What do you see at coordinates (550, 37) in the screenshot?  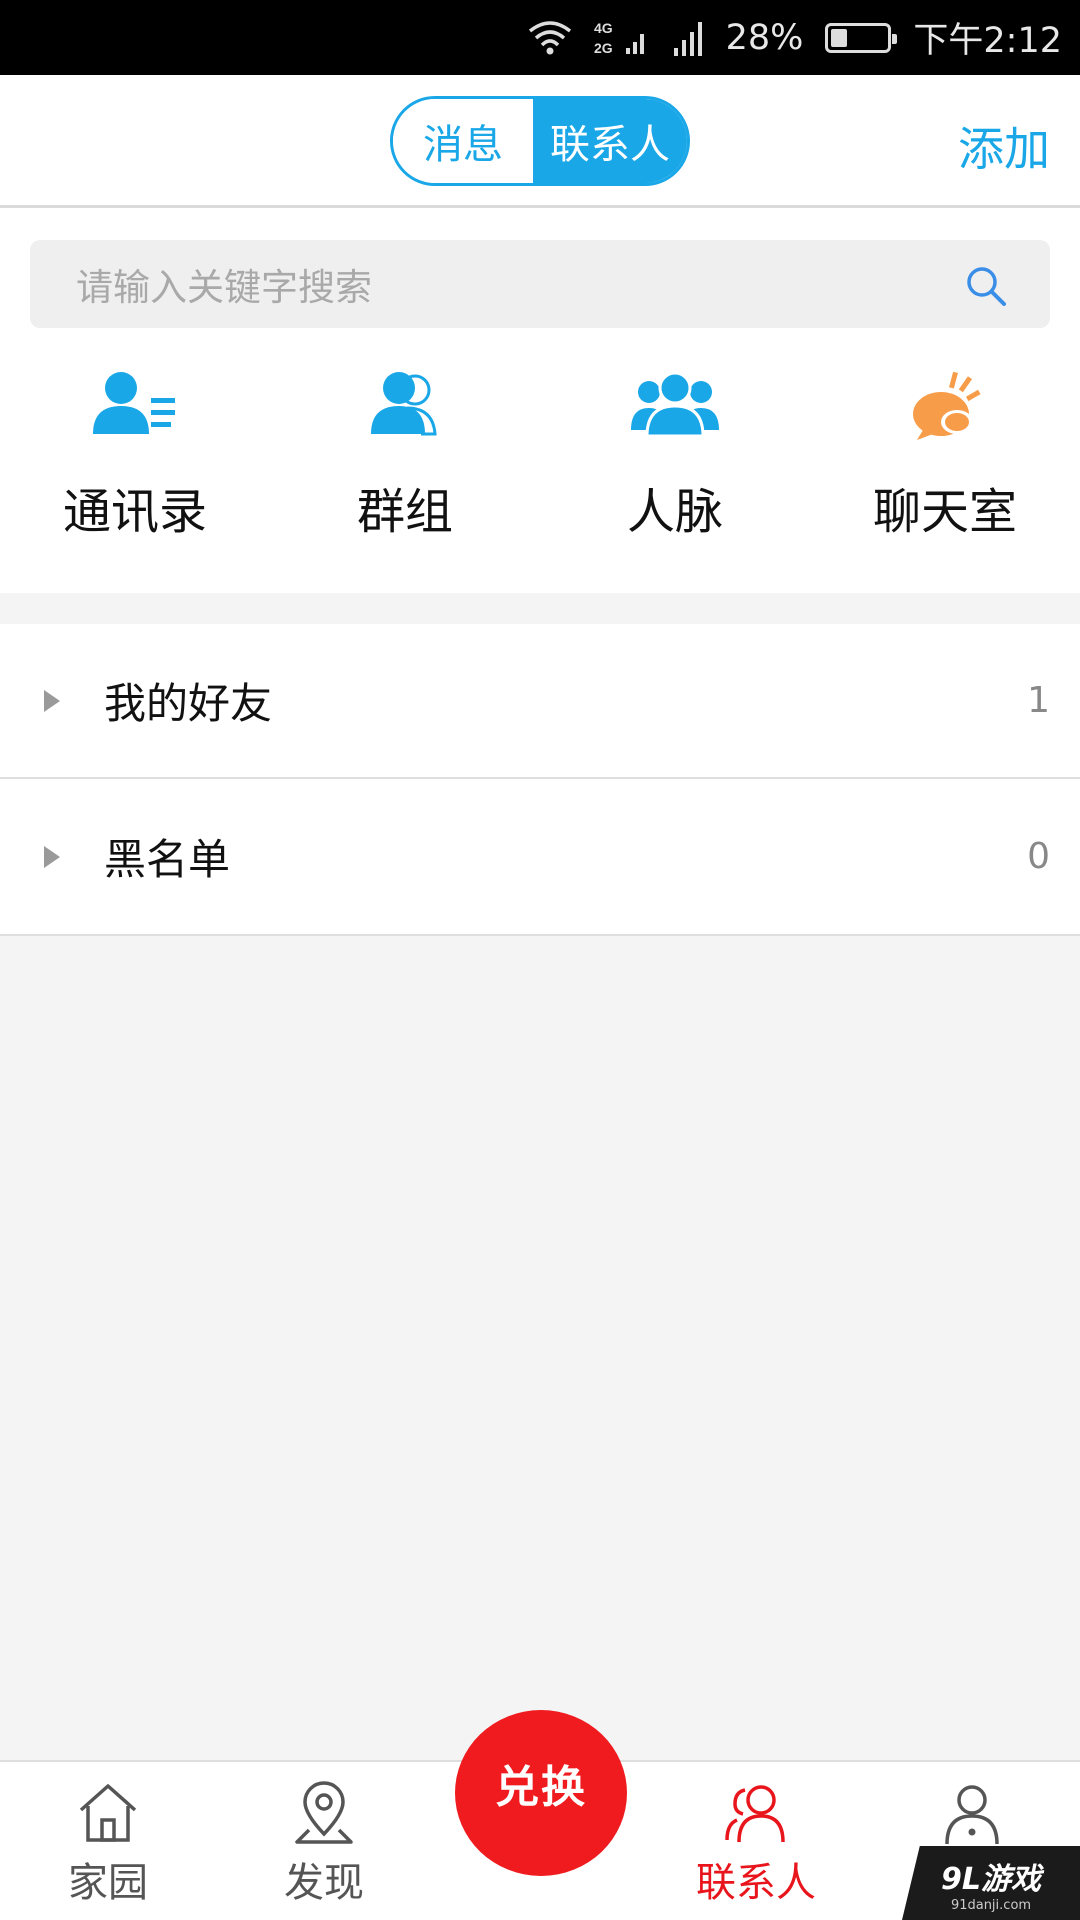 I see `wifi-icon` at bounding box center [550, 37].